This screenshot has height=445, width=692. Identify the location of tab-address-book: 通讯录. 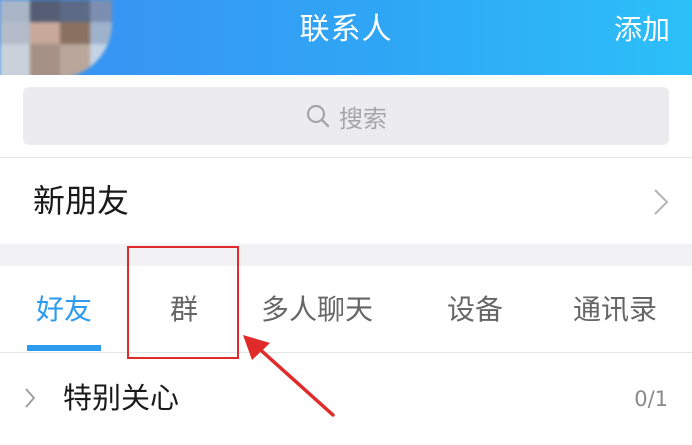
(615, 309).